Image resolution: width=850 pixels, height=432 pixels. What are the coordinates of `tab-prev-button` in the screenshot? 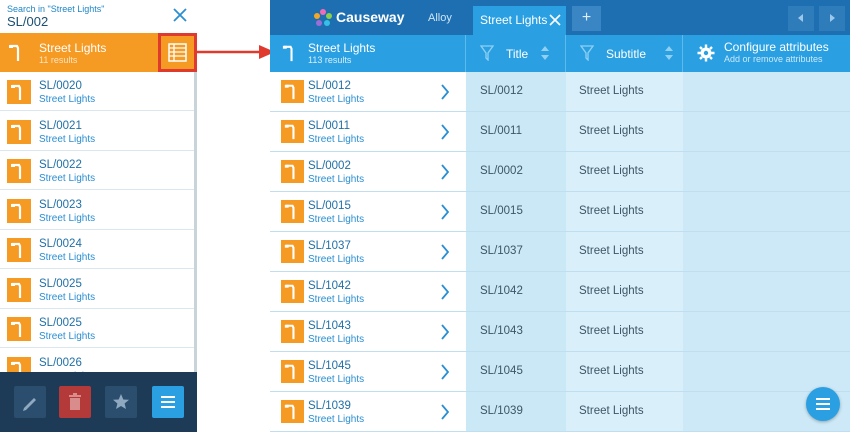 It's located at (801, 18).